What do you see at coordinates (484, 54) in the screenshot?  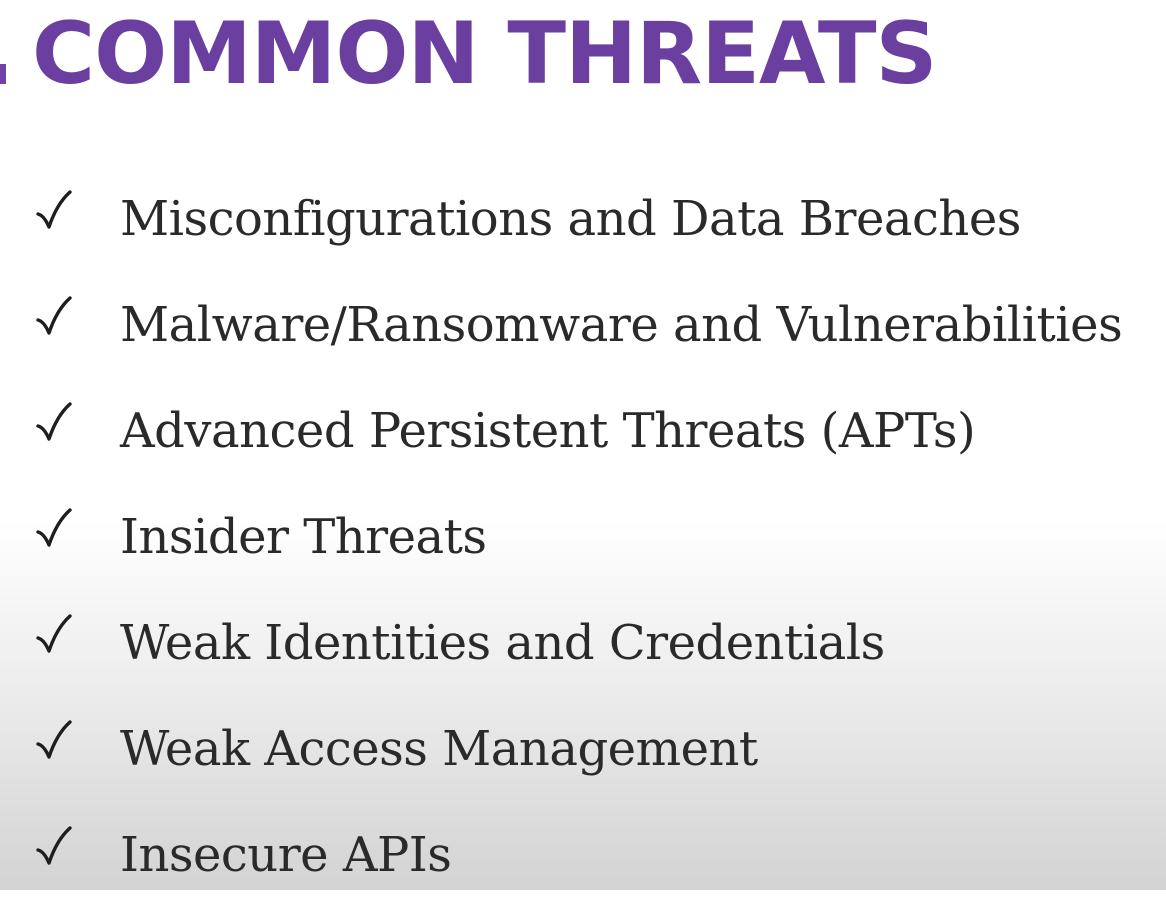 I see `slide-title: COMMON THREATS` at bounding box center [484, 54].